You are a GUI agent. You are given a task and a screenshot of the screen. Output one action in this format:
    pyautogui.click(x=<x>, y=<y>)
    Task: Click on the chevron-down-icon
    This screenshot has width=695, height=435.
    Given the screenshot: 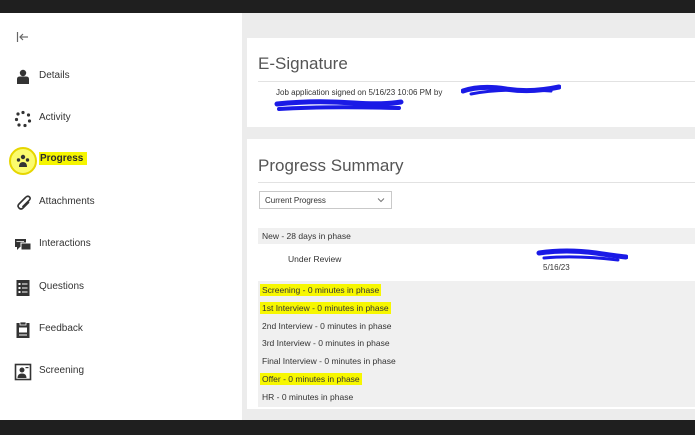 What is the action you would take?
    pyautogui.click(x=381, y=200)
    